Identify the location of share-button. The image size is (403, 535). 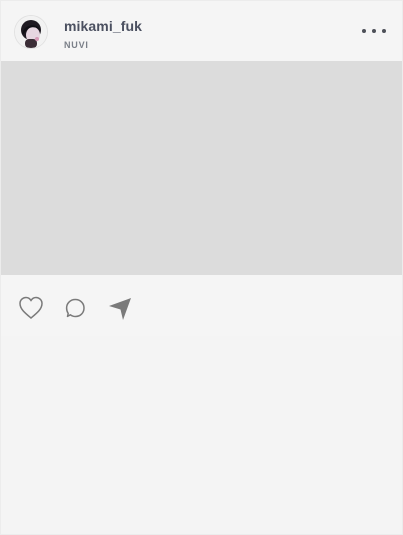
(120, 308).